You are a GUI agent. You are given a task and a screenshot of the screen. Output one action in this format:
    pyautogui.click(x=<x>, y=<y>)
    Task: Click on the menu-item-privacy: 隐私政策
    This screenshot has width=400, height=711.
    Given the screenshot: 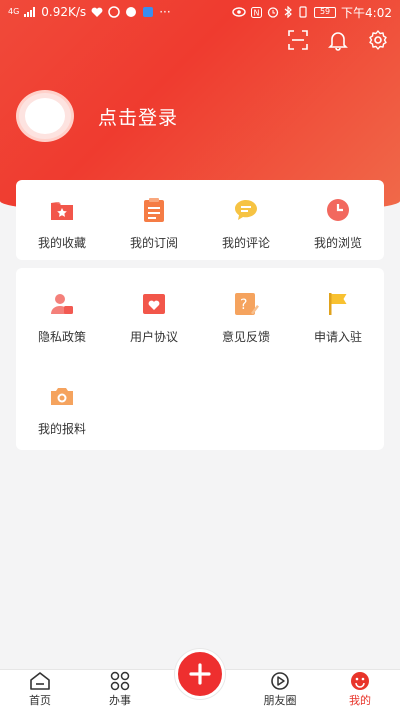 What is the action you would take?
    pyautogui.click(x=62, y=334)
    